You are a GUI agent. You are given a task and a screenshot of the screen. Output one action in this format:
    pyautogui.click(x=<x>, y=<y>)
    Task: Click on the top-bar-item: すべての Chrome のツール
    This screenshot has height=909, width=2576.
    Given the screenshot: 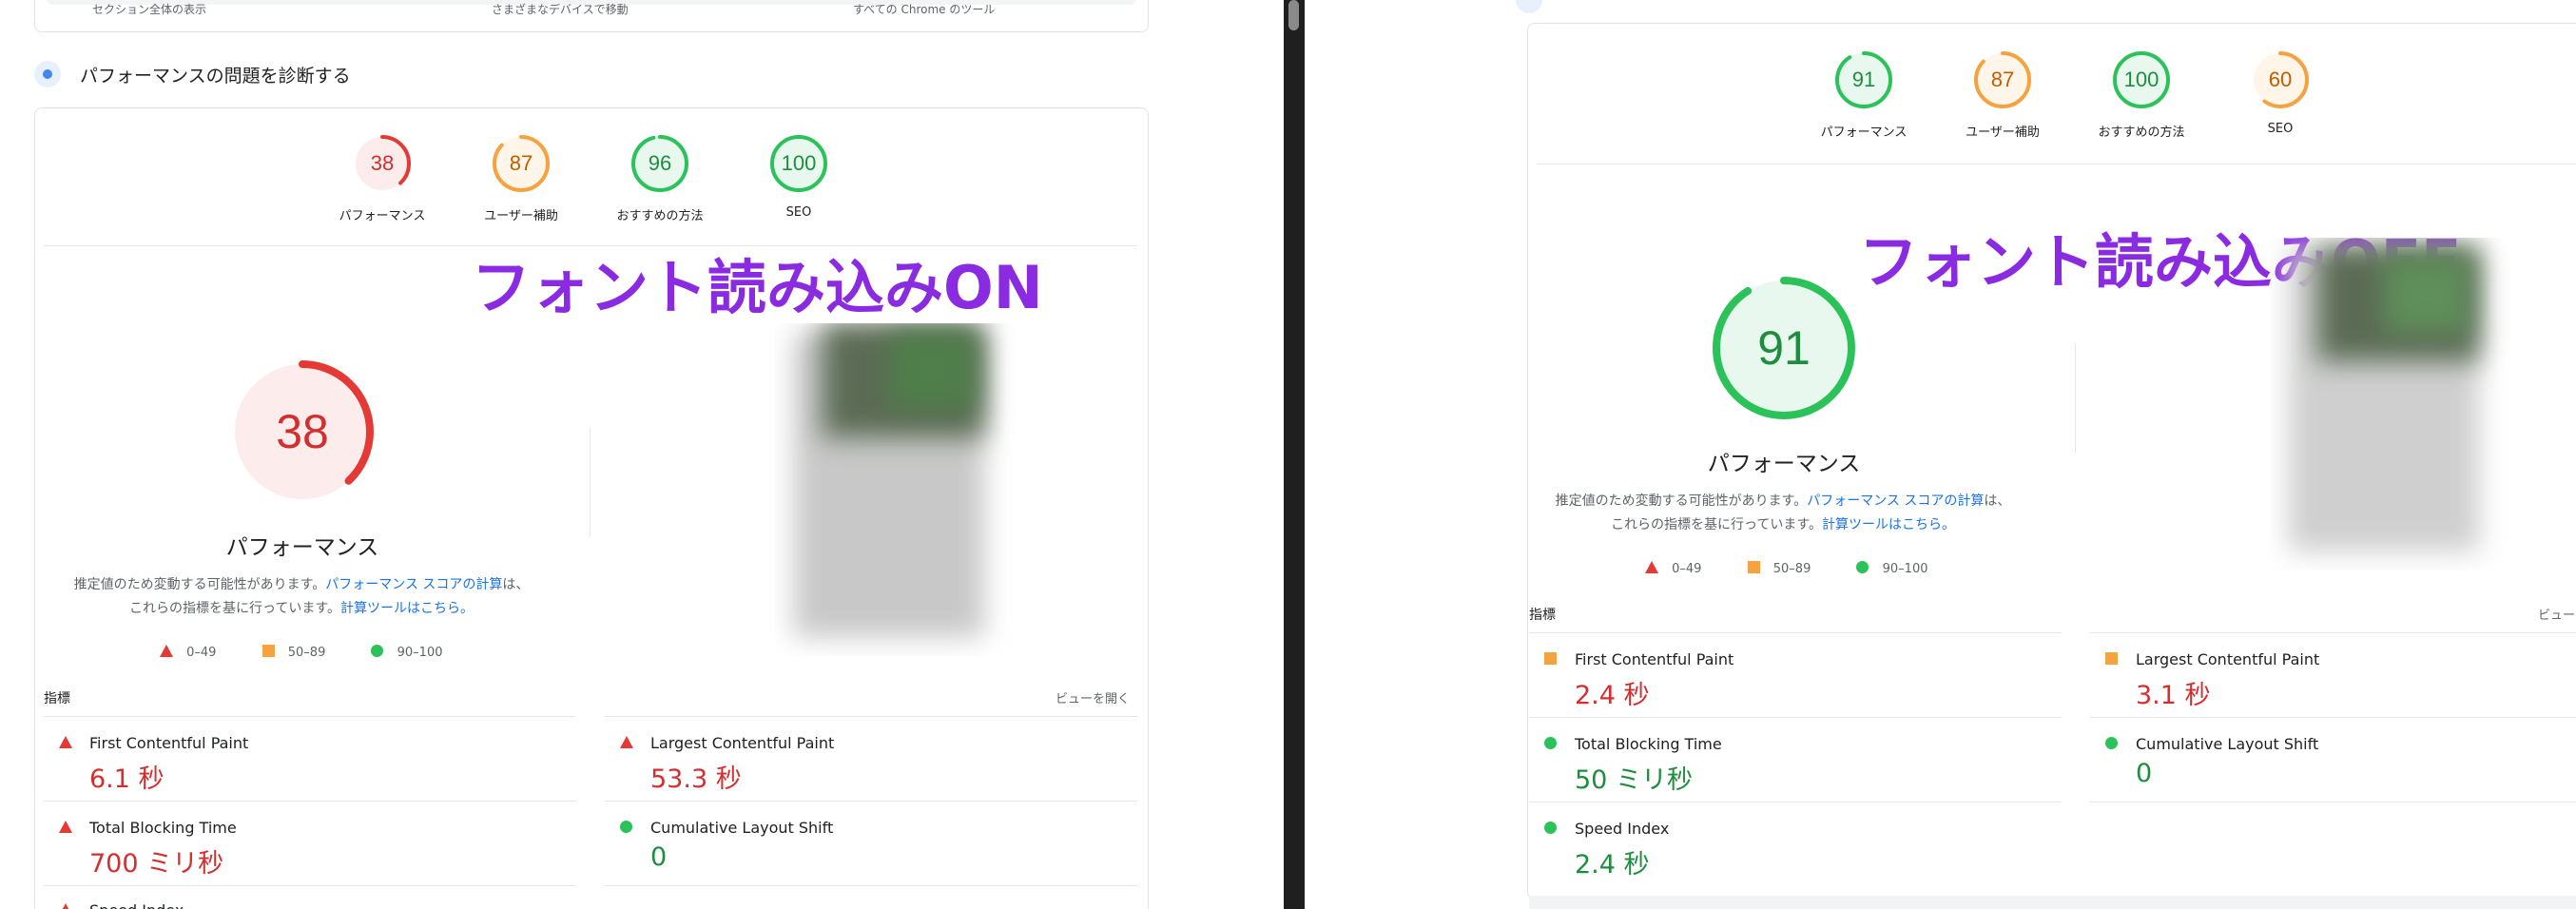 What is the action you would take?
    pyautogui.click(x=924, y=9)
    